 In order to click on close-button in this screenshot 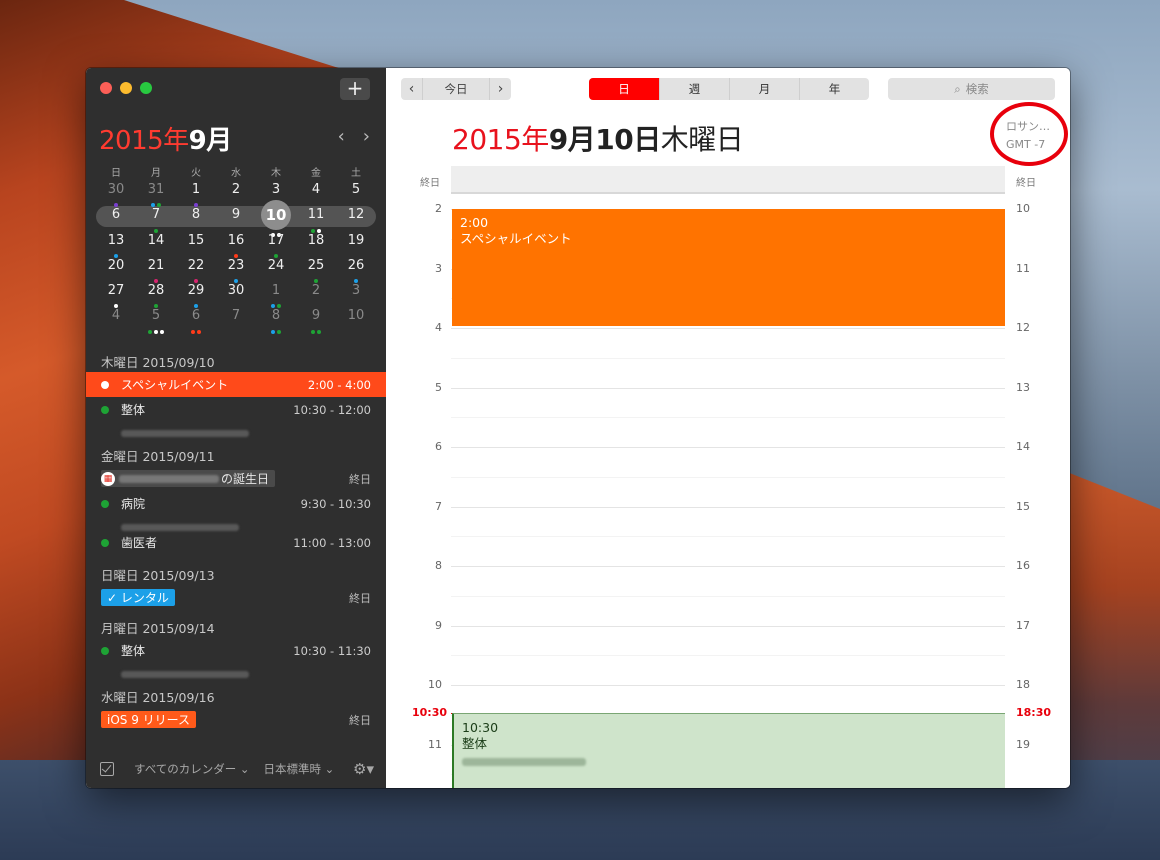, I will do `click(106, 88)`.